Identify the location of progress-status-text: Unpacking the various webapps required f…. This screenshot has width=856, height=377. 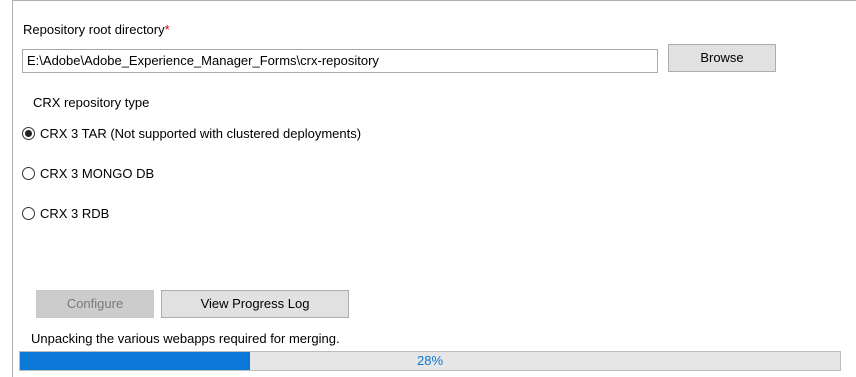
(185, 338).